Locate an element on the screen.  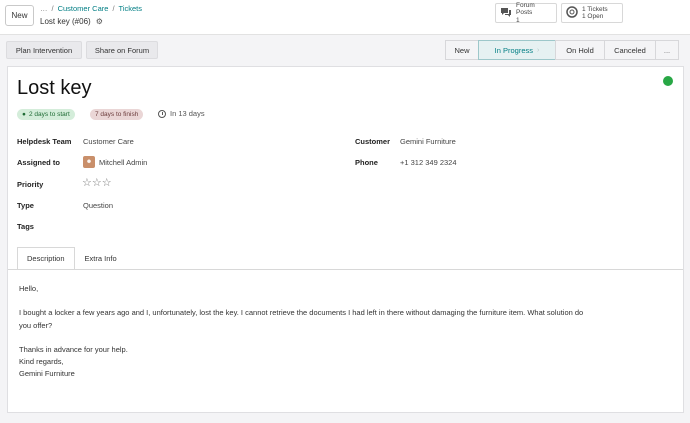
stage-on-hold: On Hold is located at coordinates (580, 50).